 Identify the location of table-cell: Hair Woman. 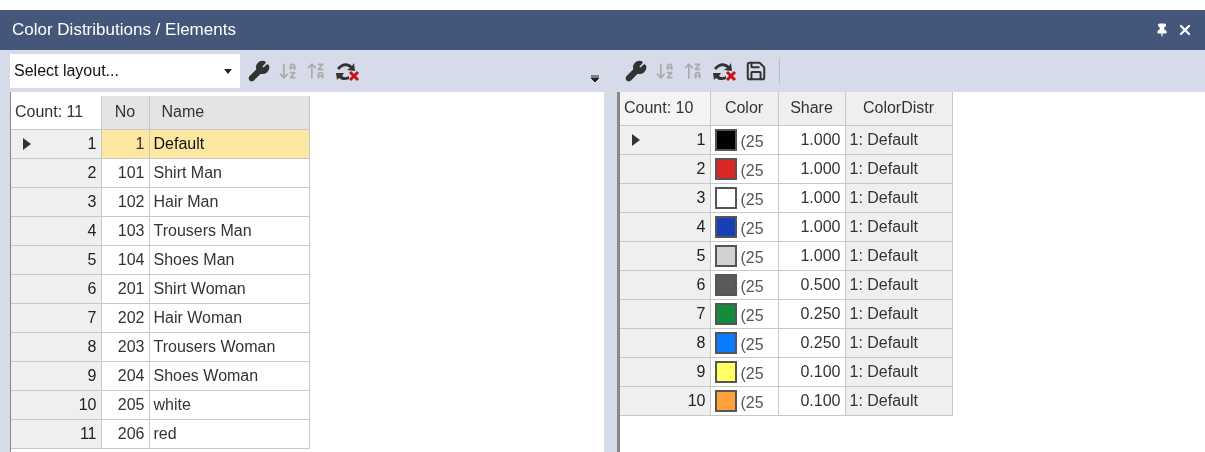
(229, 317).